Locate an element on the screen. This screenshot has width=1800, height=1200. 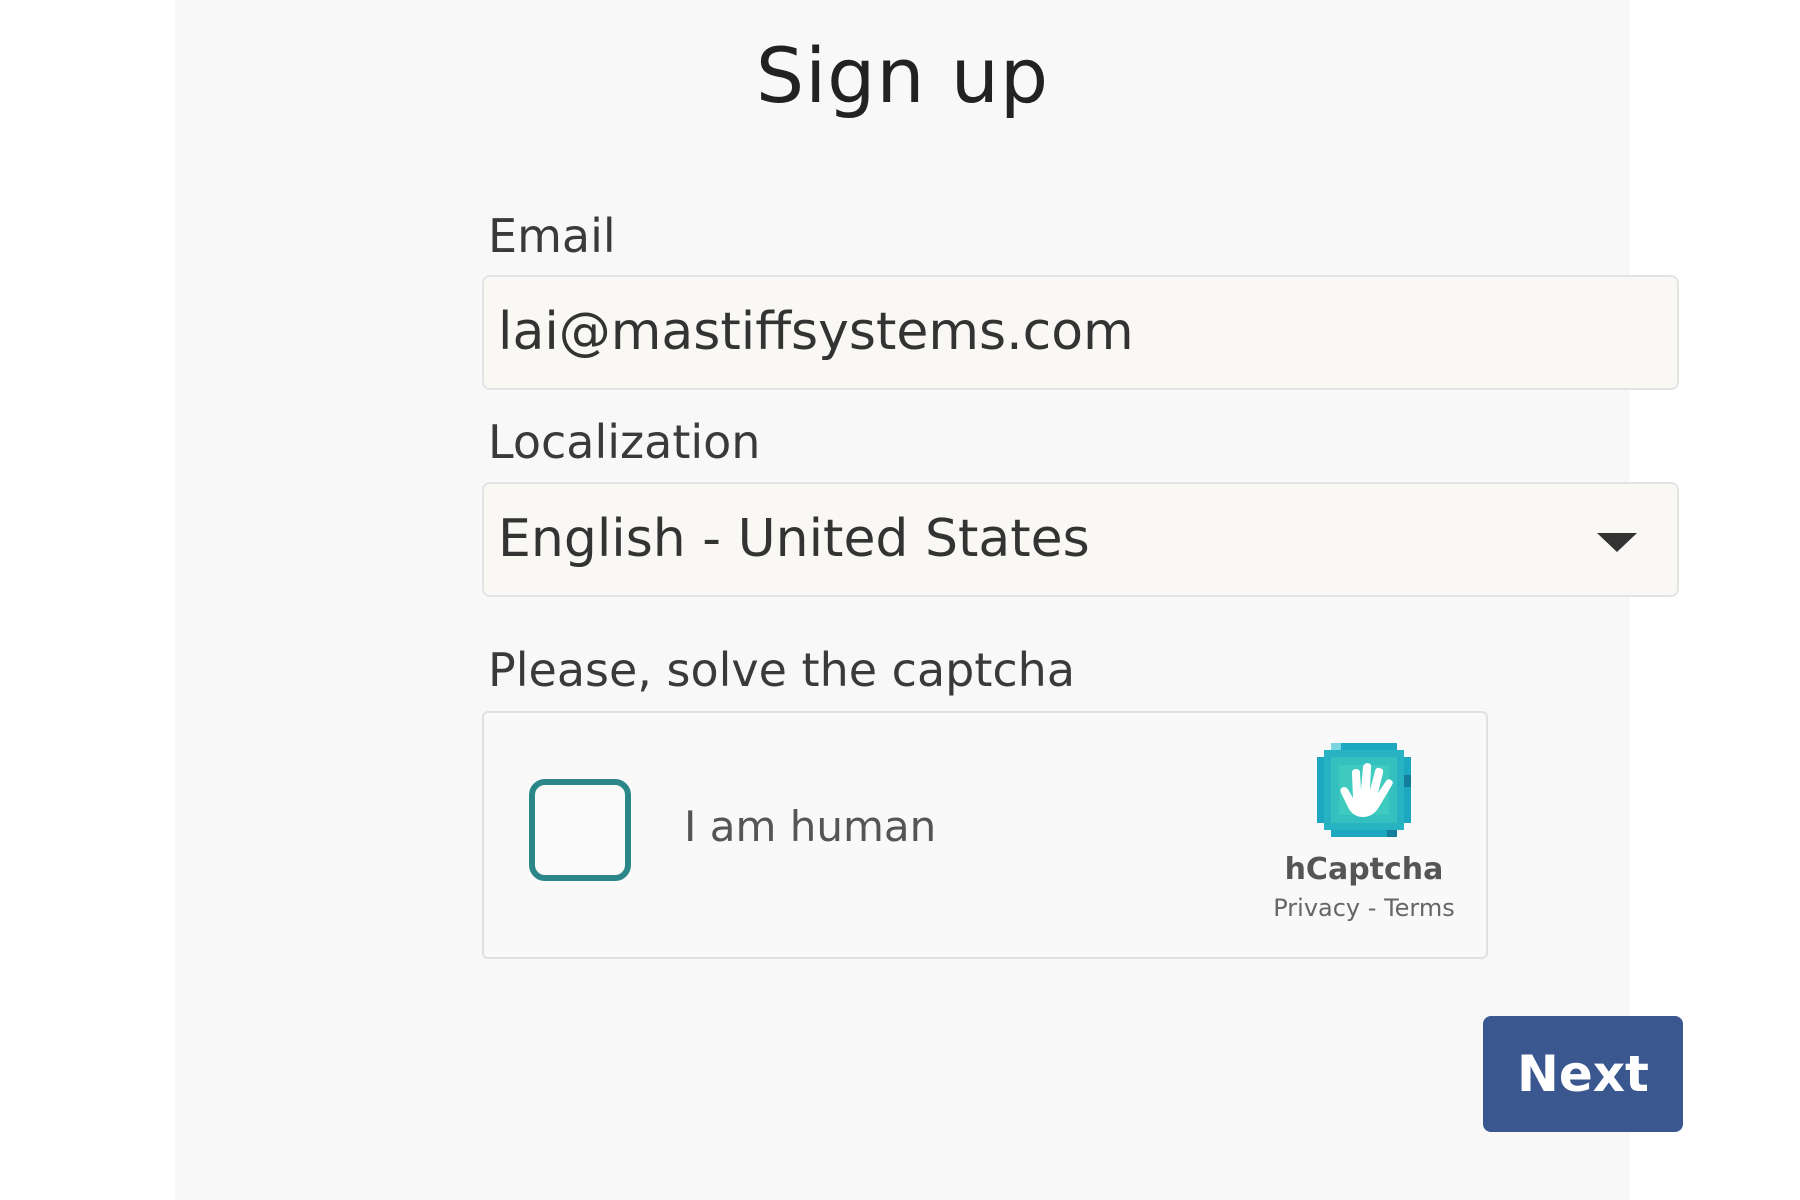
email-field-value: lai@mastiffsystems.com is located at coordinates (816, 332).